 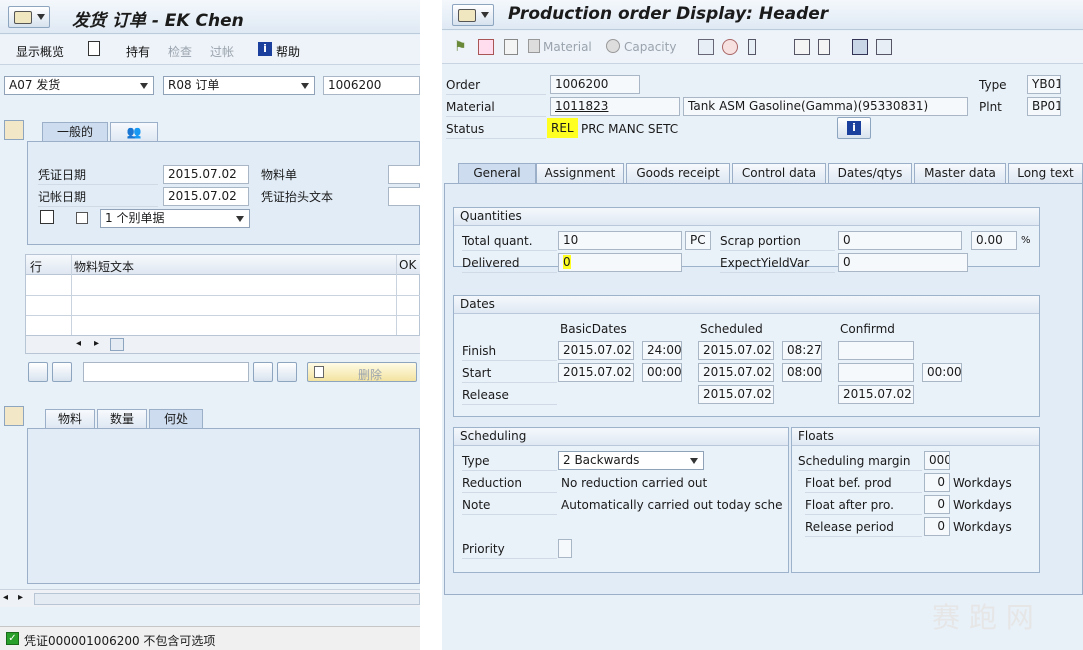 I want to click on chevron-down-icon, so click(x=240, y=219).